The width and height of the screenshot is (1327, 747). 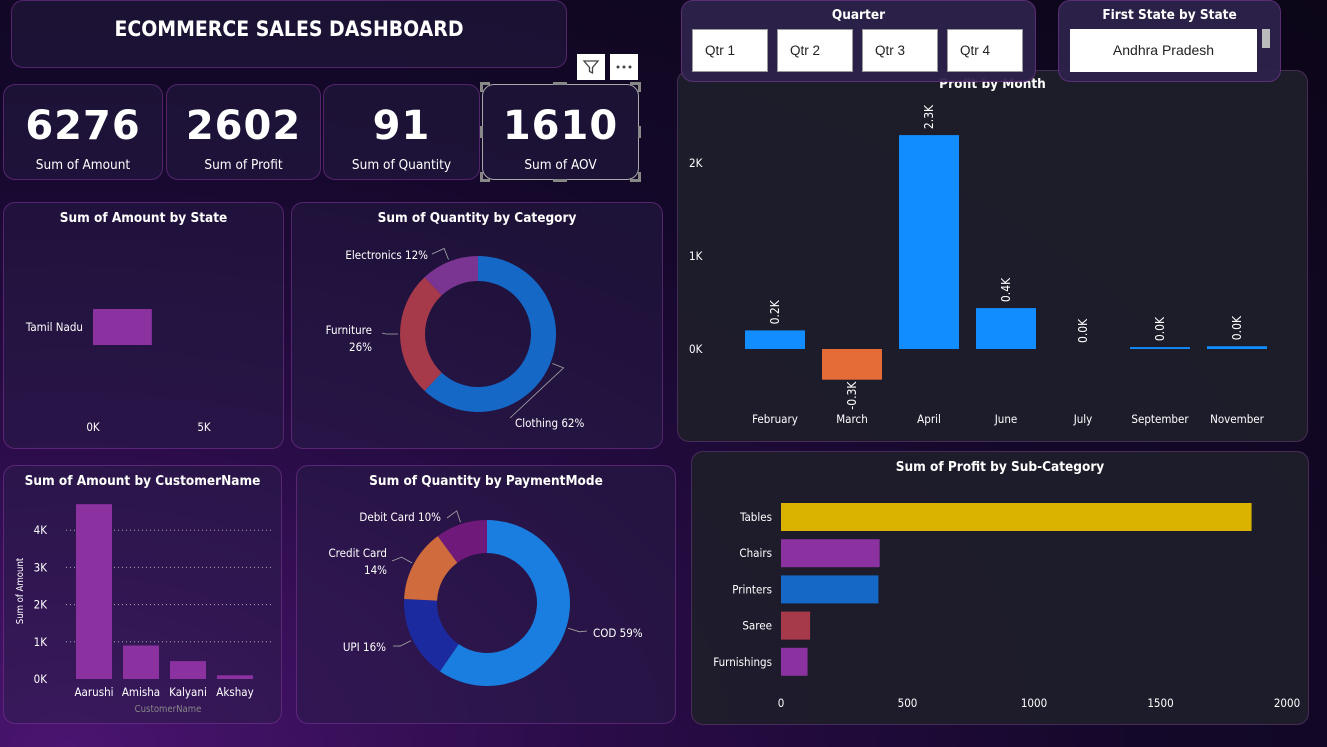 I want to click on slicer-option-qtr3: Qtr 3, so click(x=900, y=50).